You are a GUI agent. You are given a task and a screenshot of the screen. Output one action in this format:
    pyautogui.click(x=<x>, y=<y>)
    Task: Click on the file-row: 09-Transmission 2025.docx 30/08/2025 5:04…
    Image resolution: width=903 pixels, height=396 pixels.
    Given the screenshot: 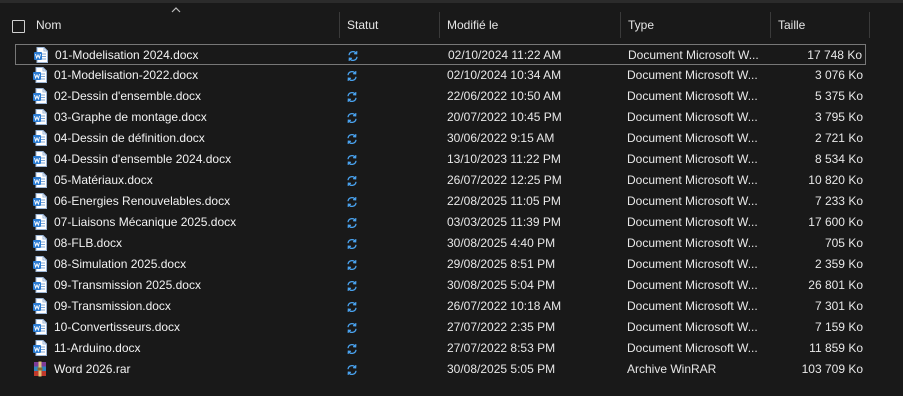 What is the action you would take?
    pyautogui.click(x=440, y=285)
    